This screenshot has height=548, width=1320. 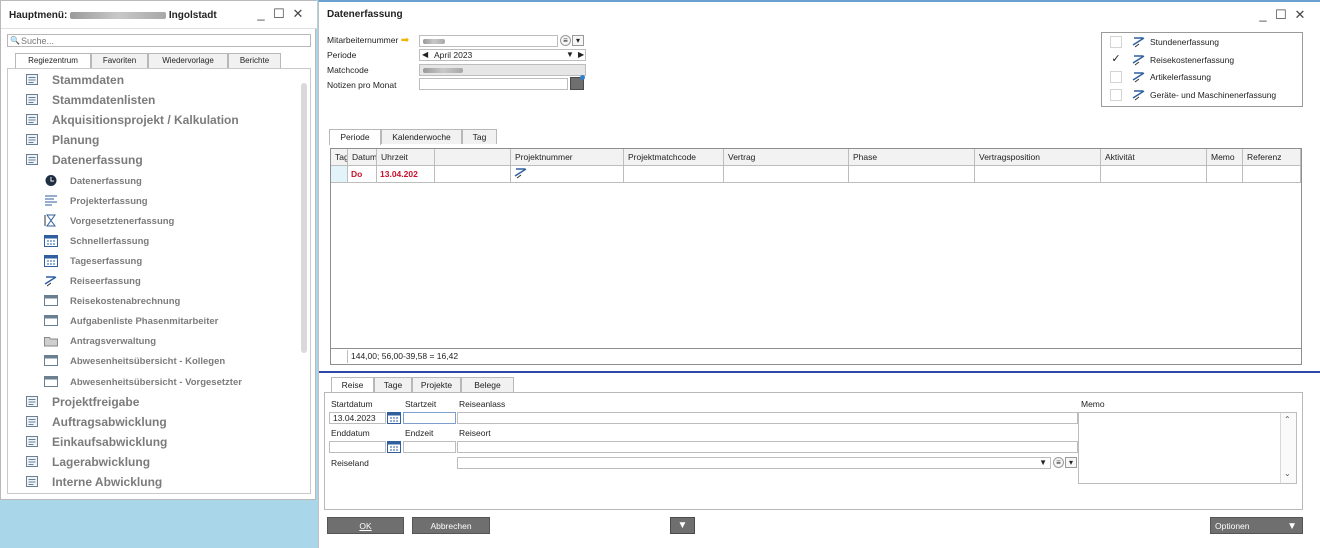 I want to click on chevron-down-icon: ▼, so click(x=1043, y=463).